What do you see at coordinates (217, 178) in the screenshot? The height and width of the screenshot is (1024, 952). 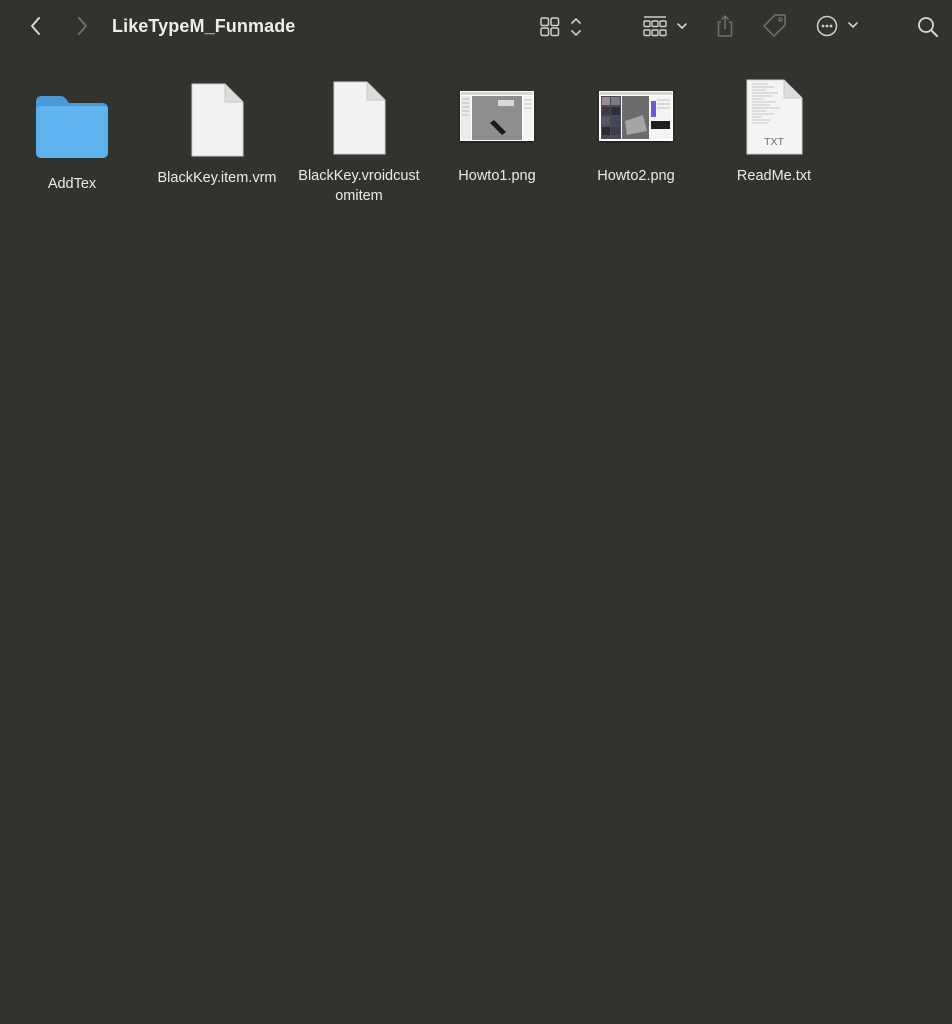 I see `file-name: BlackKey.item.vrm` at bounding box center [217, 178].